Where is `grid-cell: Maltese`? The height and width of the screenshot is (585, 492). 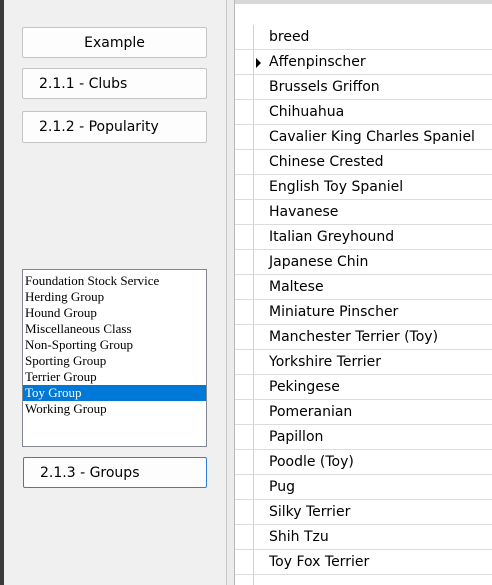
grid-cell: Maltese is located at coordinates (296, 287).